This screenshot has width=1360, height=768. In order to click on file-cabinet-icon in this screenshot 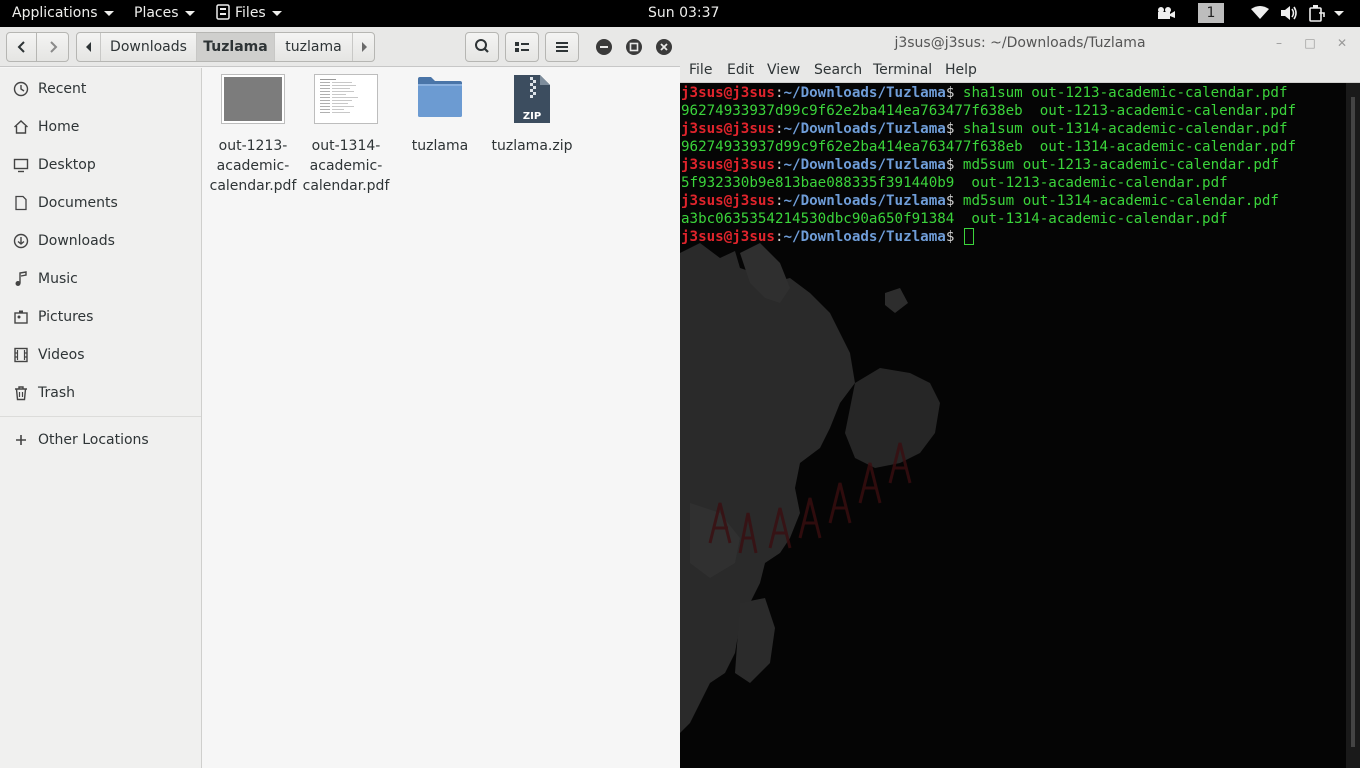, I will do `click(223, 12)`.